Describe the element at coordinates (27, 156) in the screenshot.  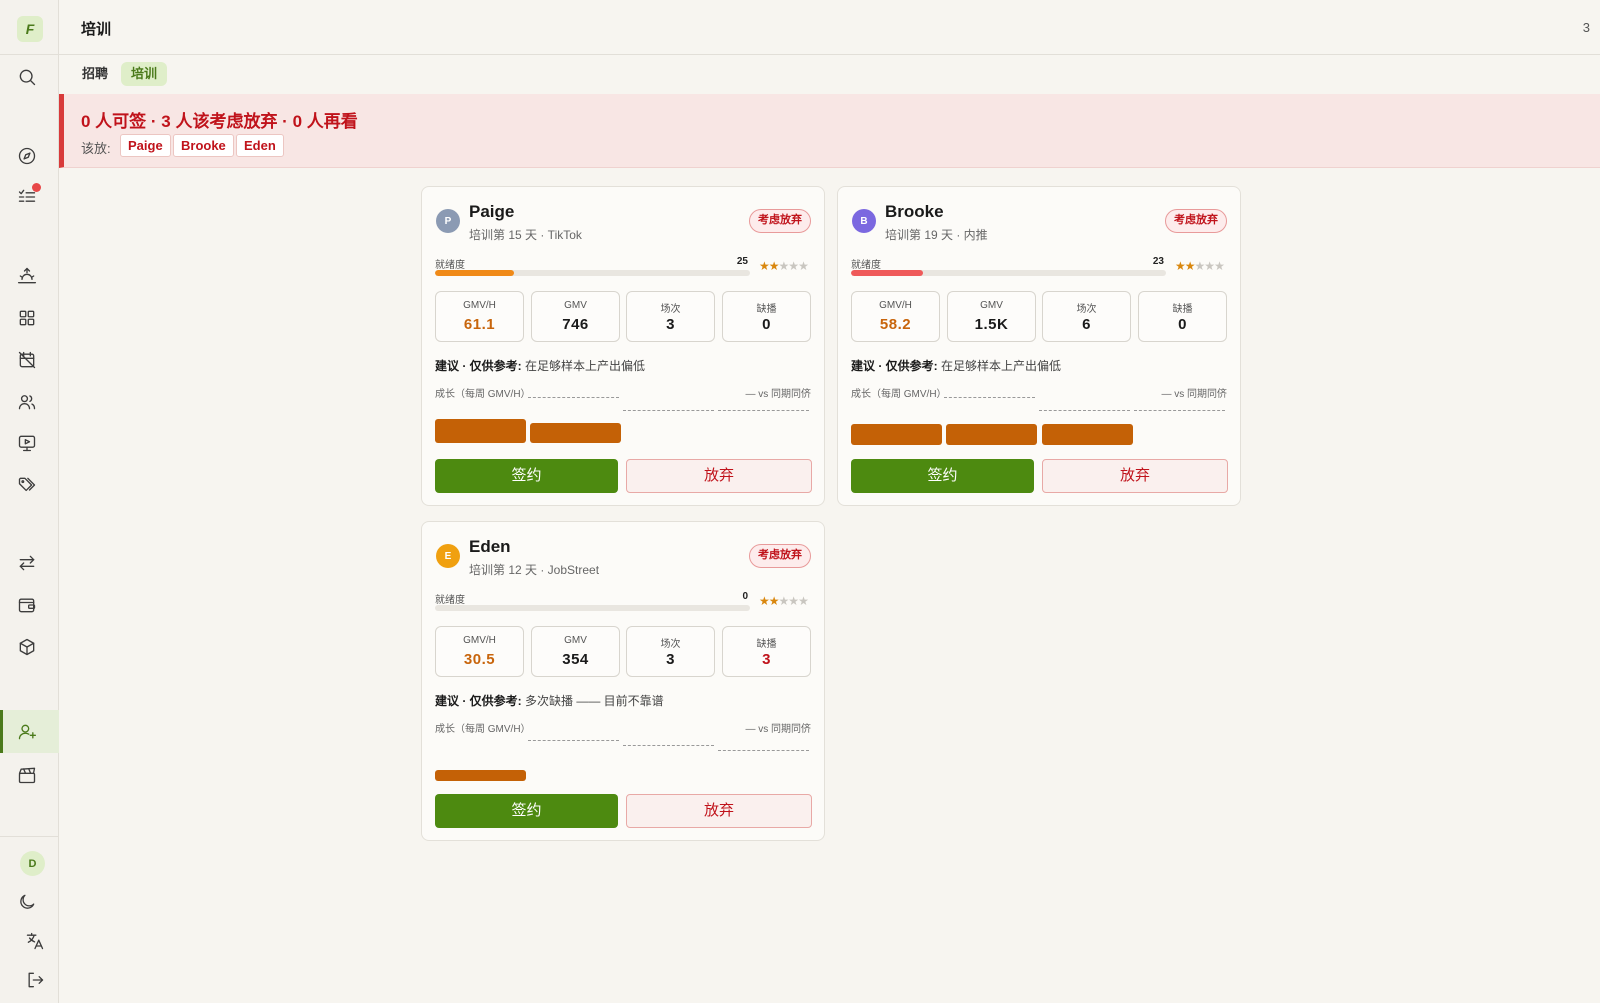
I see `compass-icon` at that location.